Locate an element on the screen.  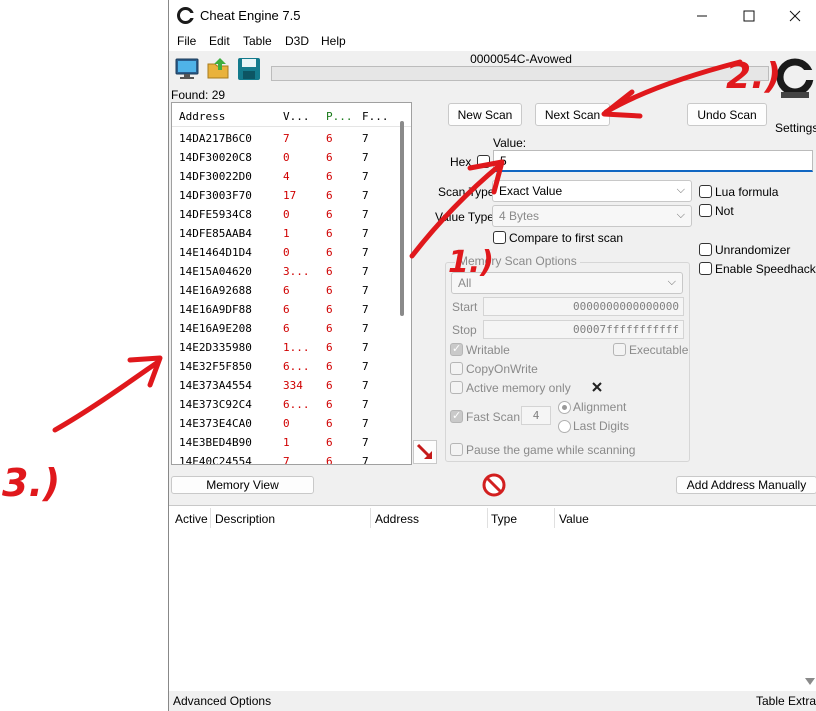
column-active: Active is located at coordinates (191, 519).